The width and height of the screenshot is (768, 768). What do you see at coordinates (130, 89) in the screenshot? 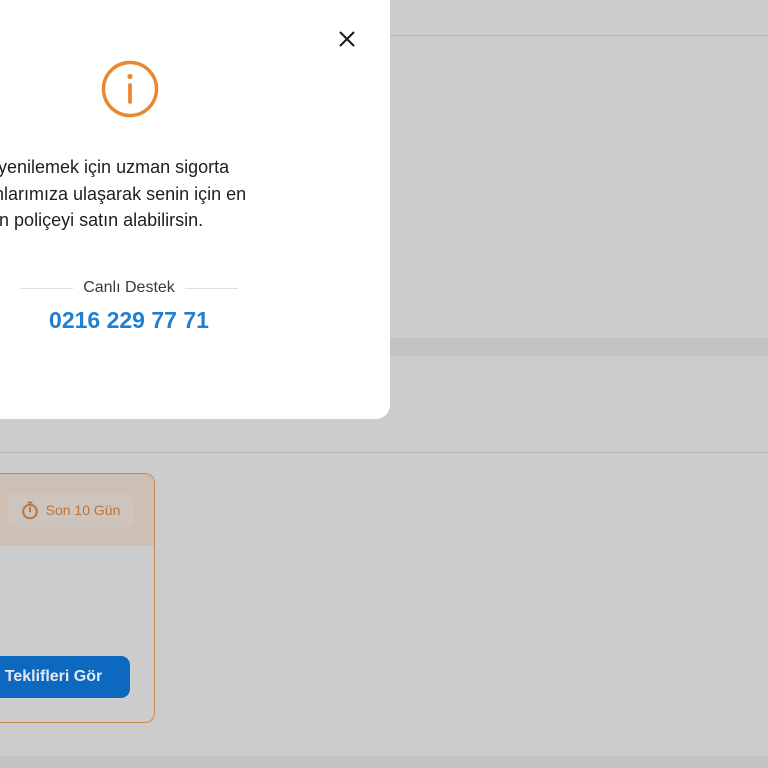
I see `info-icon` at bounding box center [130, 89].